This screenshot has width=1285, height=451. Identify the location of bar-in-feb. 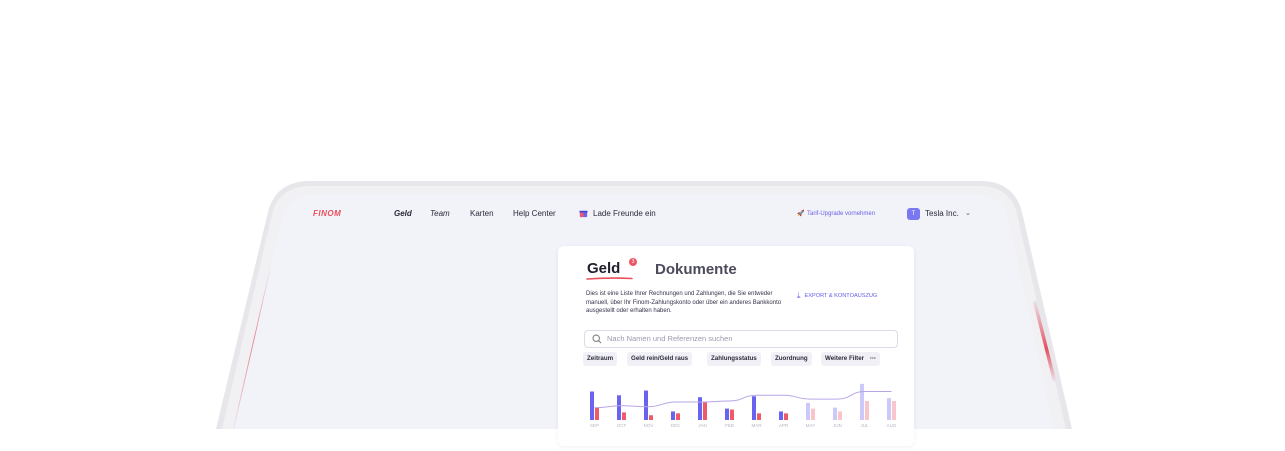
(727, 414).